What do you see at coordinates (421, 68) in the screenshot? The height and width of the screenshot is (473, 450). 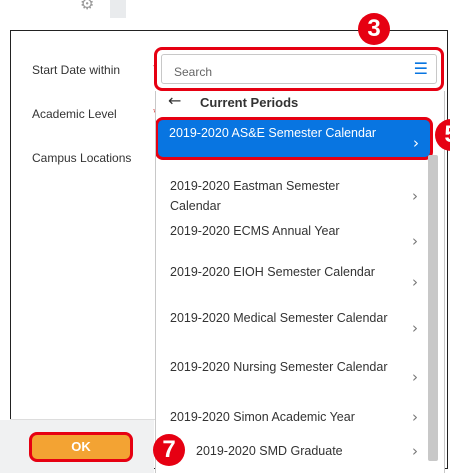 I see `list-icon: ☰` at bounding box center [421, 68].